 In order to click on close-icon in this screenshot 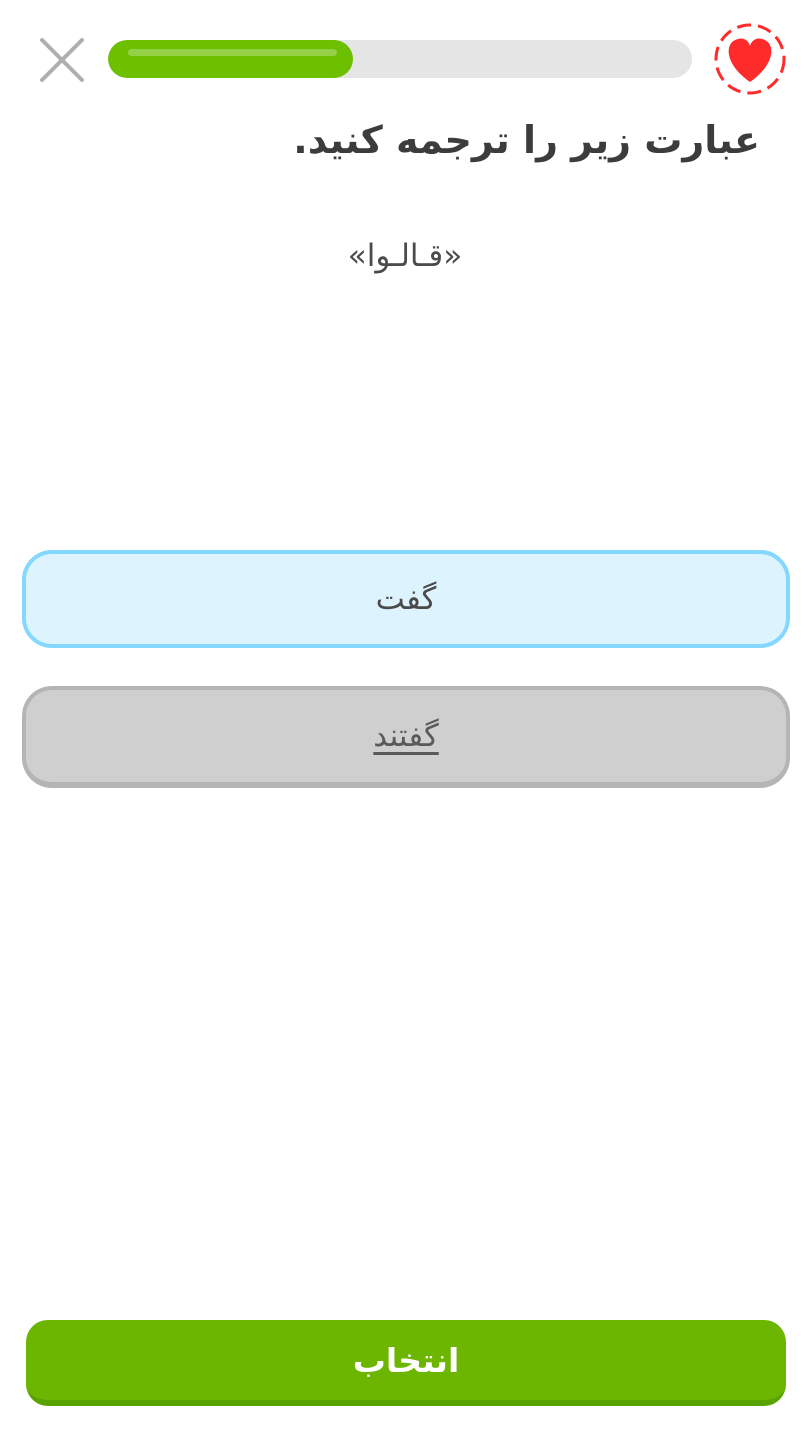, I will do `click(62, 60)`.